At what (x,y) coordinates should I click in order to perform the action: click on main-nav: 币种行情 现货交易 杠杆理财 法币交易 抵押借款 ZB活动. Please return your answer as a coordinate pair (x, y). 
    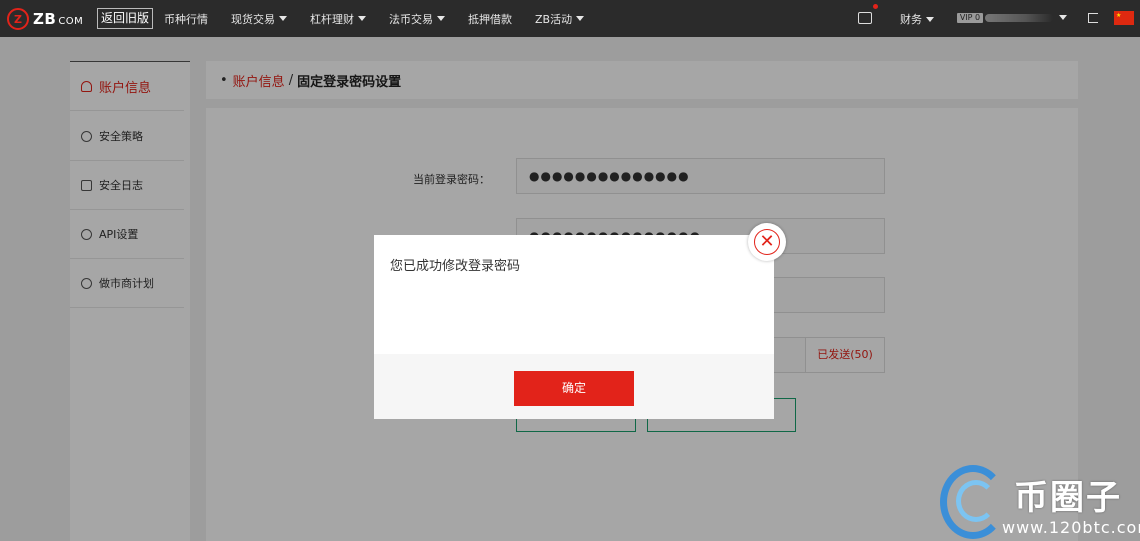
    Looking at the image, I should click on (385, 18).